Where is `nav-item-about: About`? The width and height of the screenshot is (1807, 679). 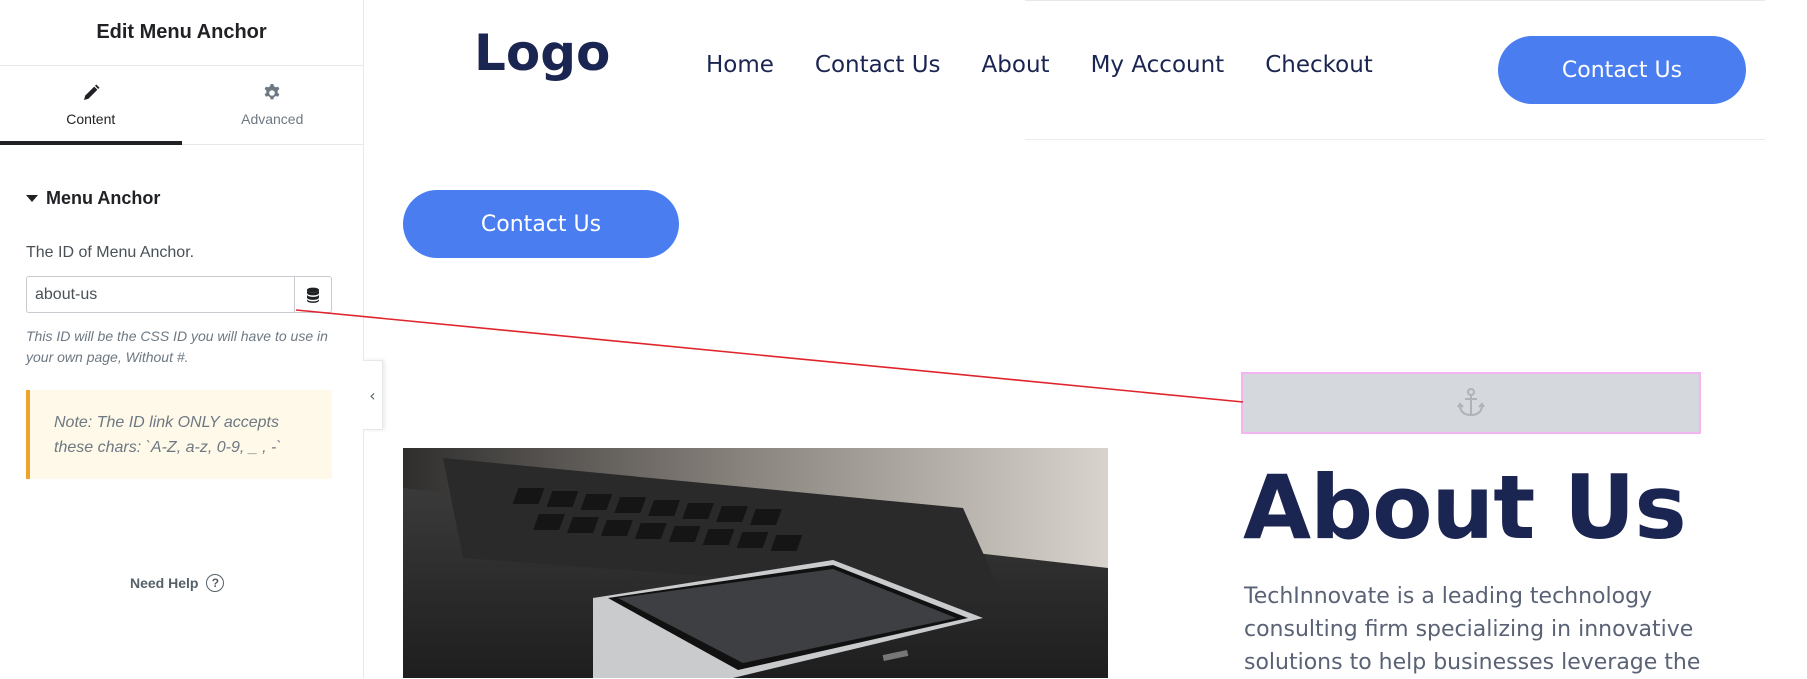
nav-item-about: About is located at coordinates (1016, 65).